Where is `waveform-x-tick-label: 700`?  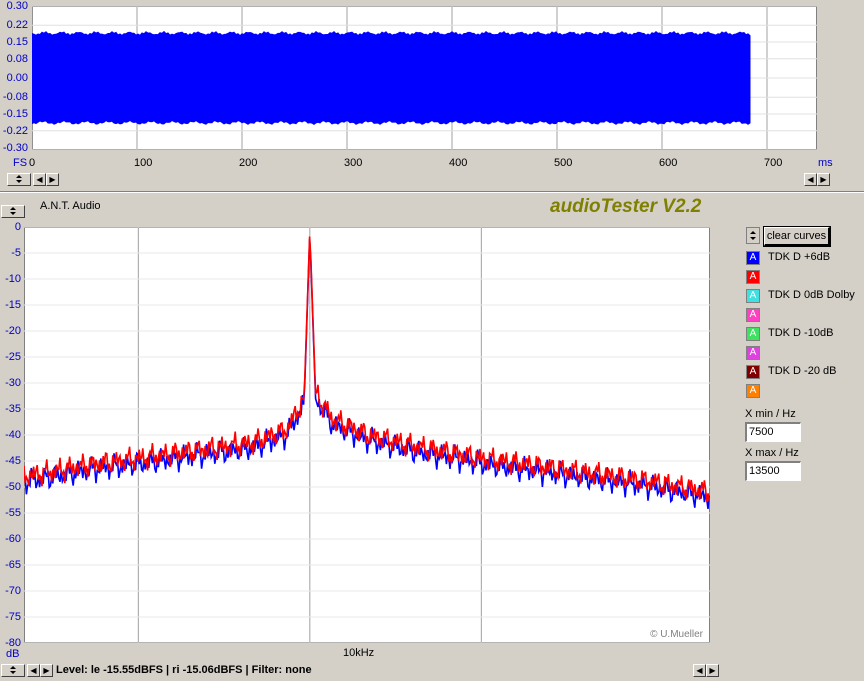
waveform-x-tick-label: 700 is located at coordinates (773, 163).